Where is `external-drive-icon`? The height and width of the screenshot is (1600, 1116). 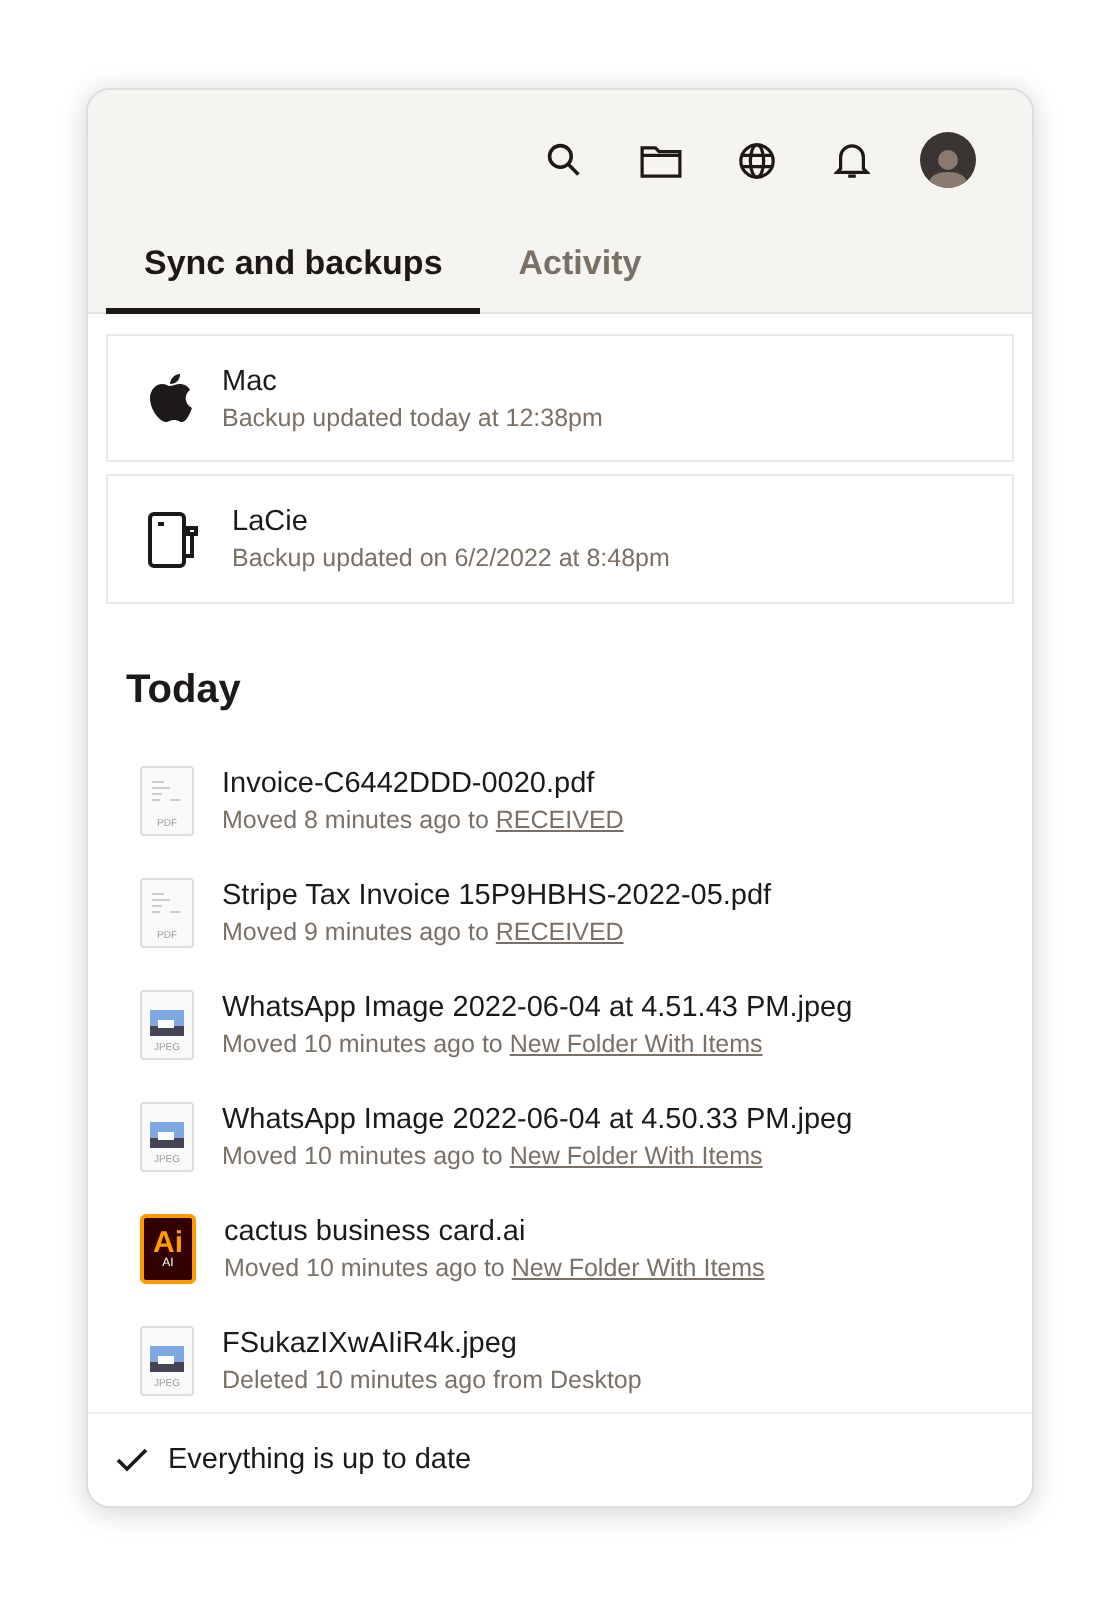
external-drive-icon is located at coordinates (175, 539).